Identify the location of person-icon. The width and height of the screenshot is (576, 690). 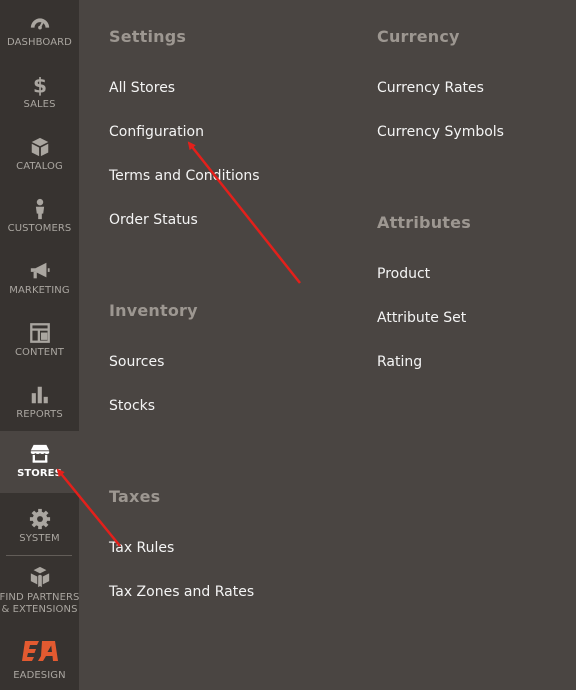
(39, 209).